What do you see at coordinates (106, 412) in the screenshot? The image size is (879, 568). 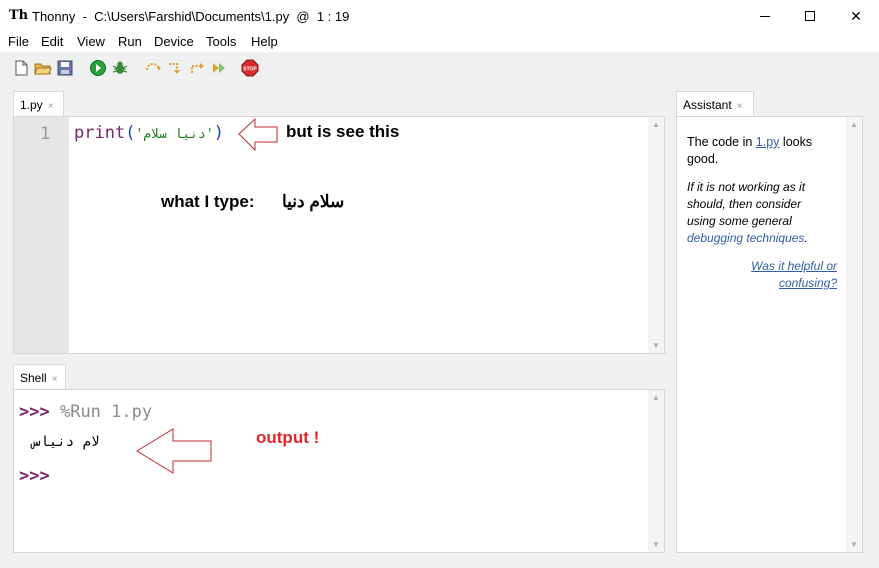 I see `shell-command: %Run 1.py` at bounding box center [106, 412].